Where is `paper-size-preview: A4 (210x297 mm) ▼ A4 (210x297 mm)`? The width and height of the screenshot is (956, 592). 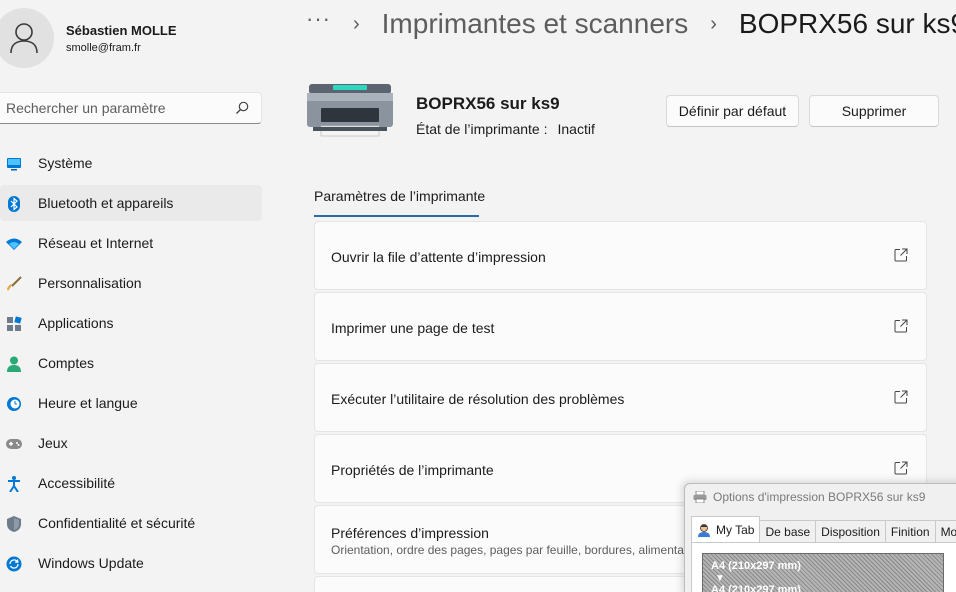 paper-size-preview: A4 (210x297 mm) ▼ A4 (210x297 mm) is located at coordinates (823, 572).